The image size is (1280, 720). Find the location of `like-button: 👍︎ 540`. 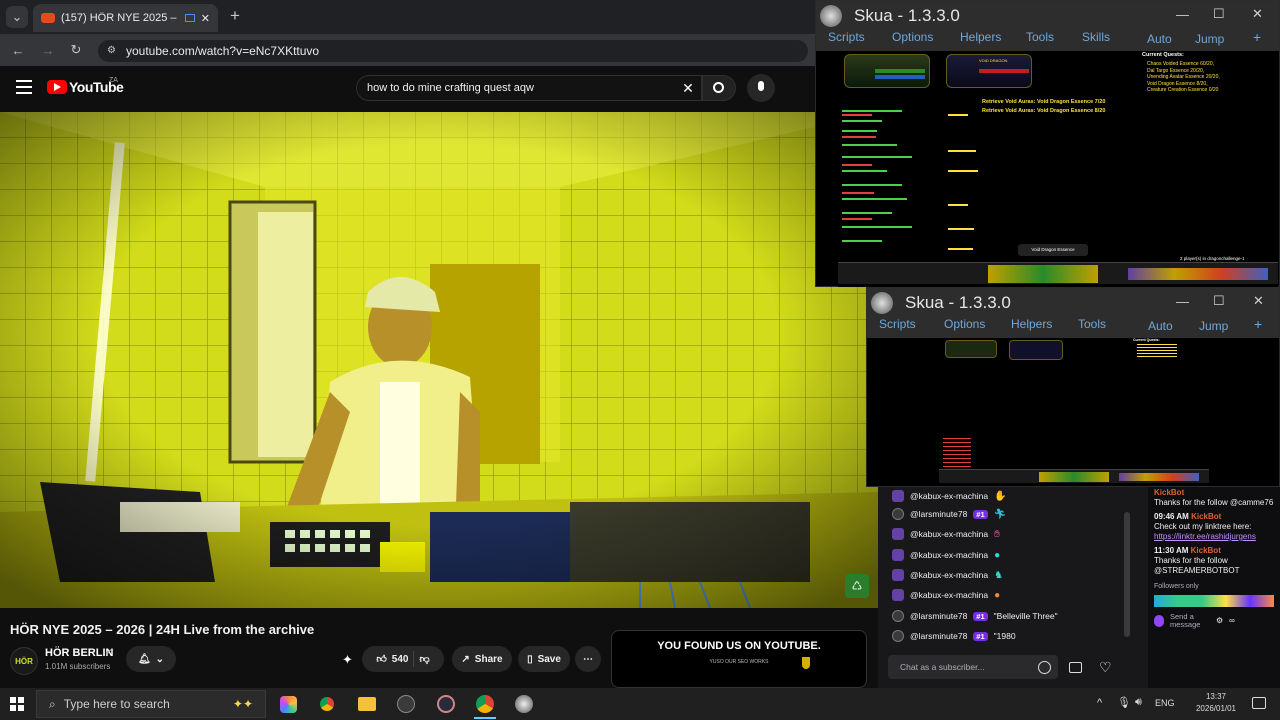

like-button: 👍︎ 540 is located at coordinates (392, 659).